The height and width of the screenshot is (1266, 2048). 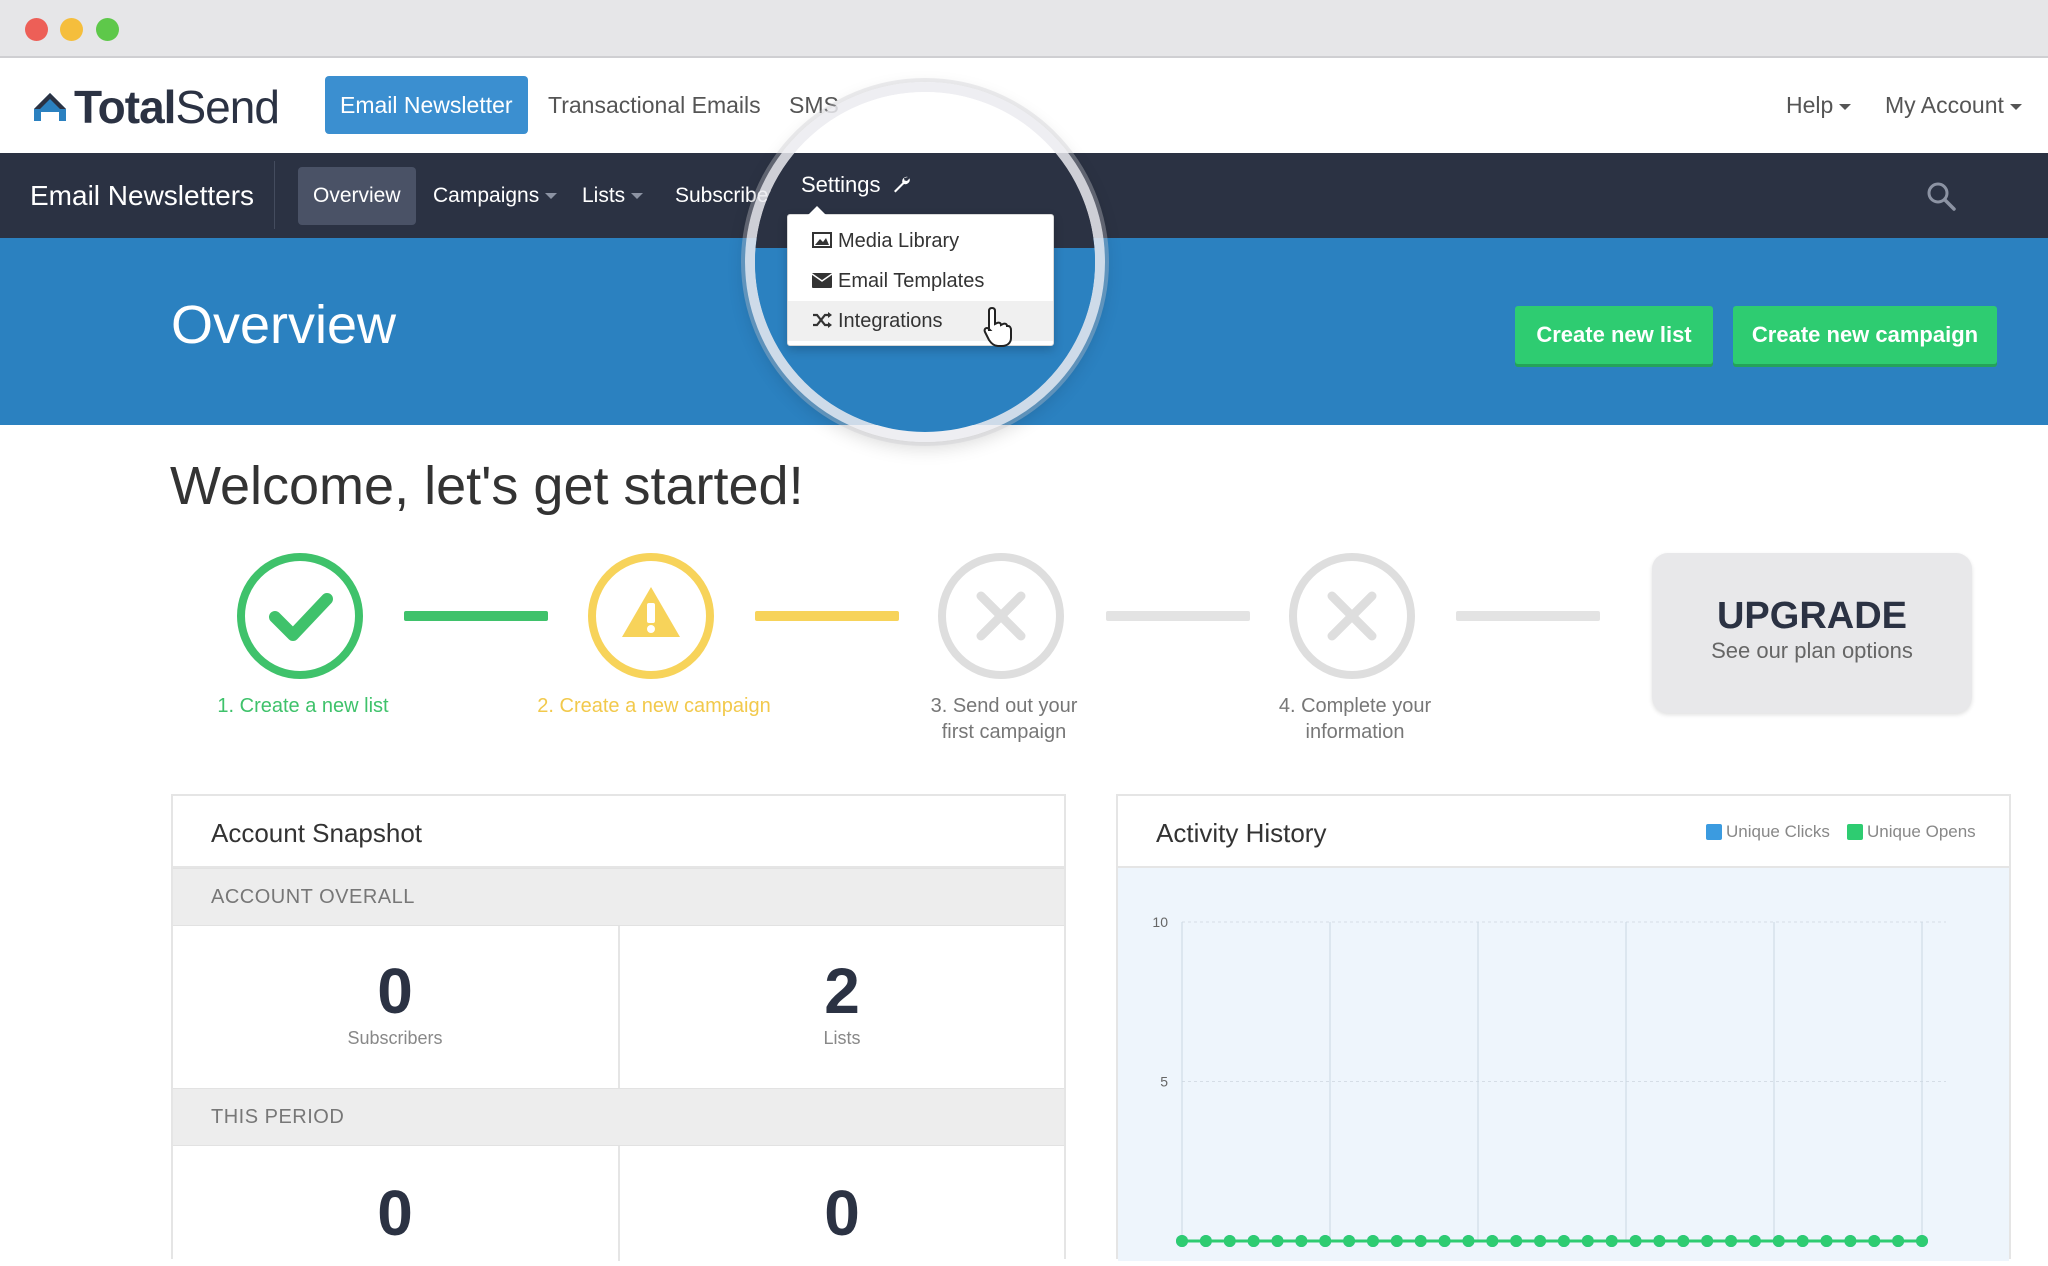 What do you see at coordinates (107, 29) in the screenshot?
I see `maximize-window-button` at bounding box center [107, 29].